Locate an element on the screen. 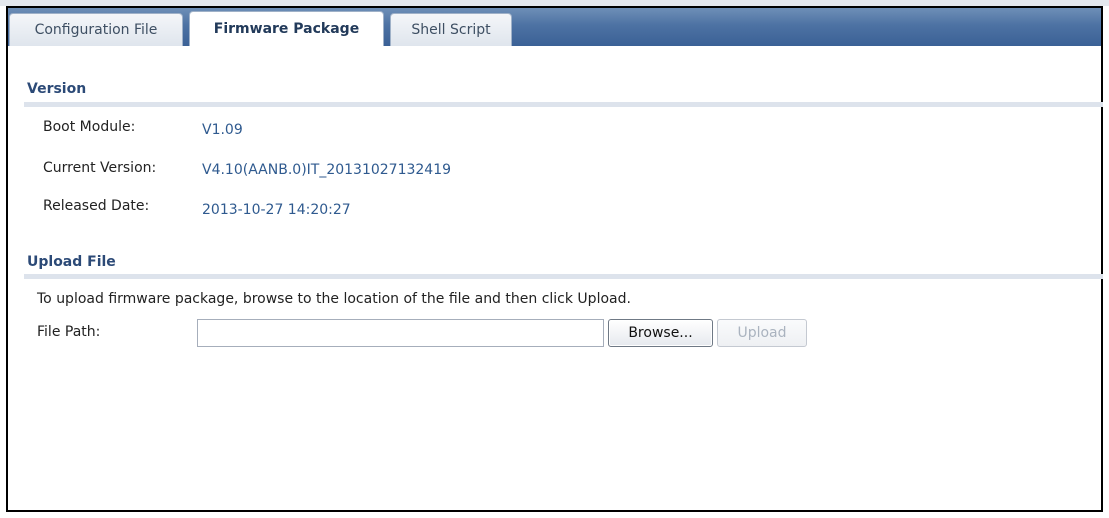  upload-button: Upload is located at coordinates (762, 333).